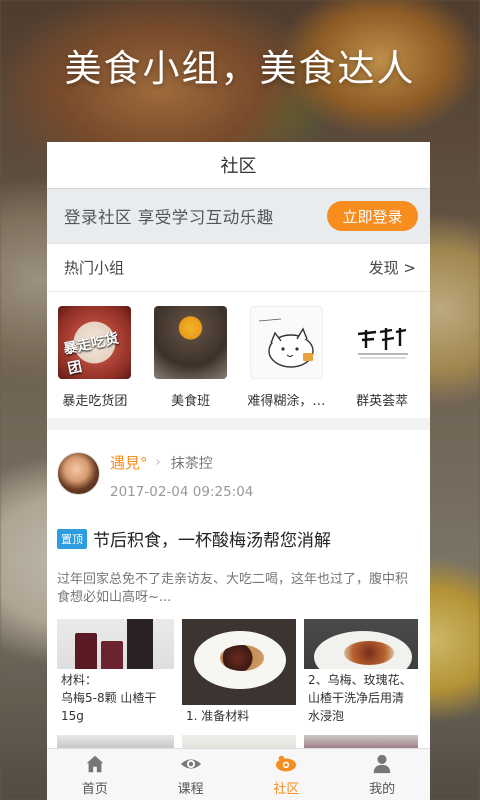 Image resolution: width=480 pixels, height=800 pixels. I want to click on plate-shape, so click(240, 660).